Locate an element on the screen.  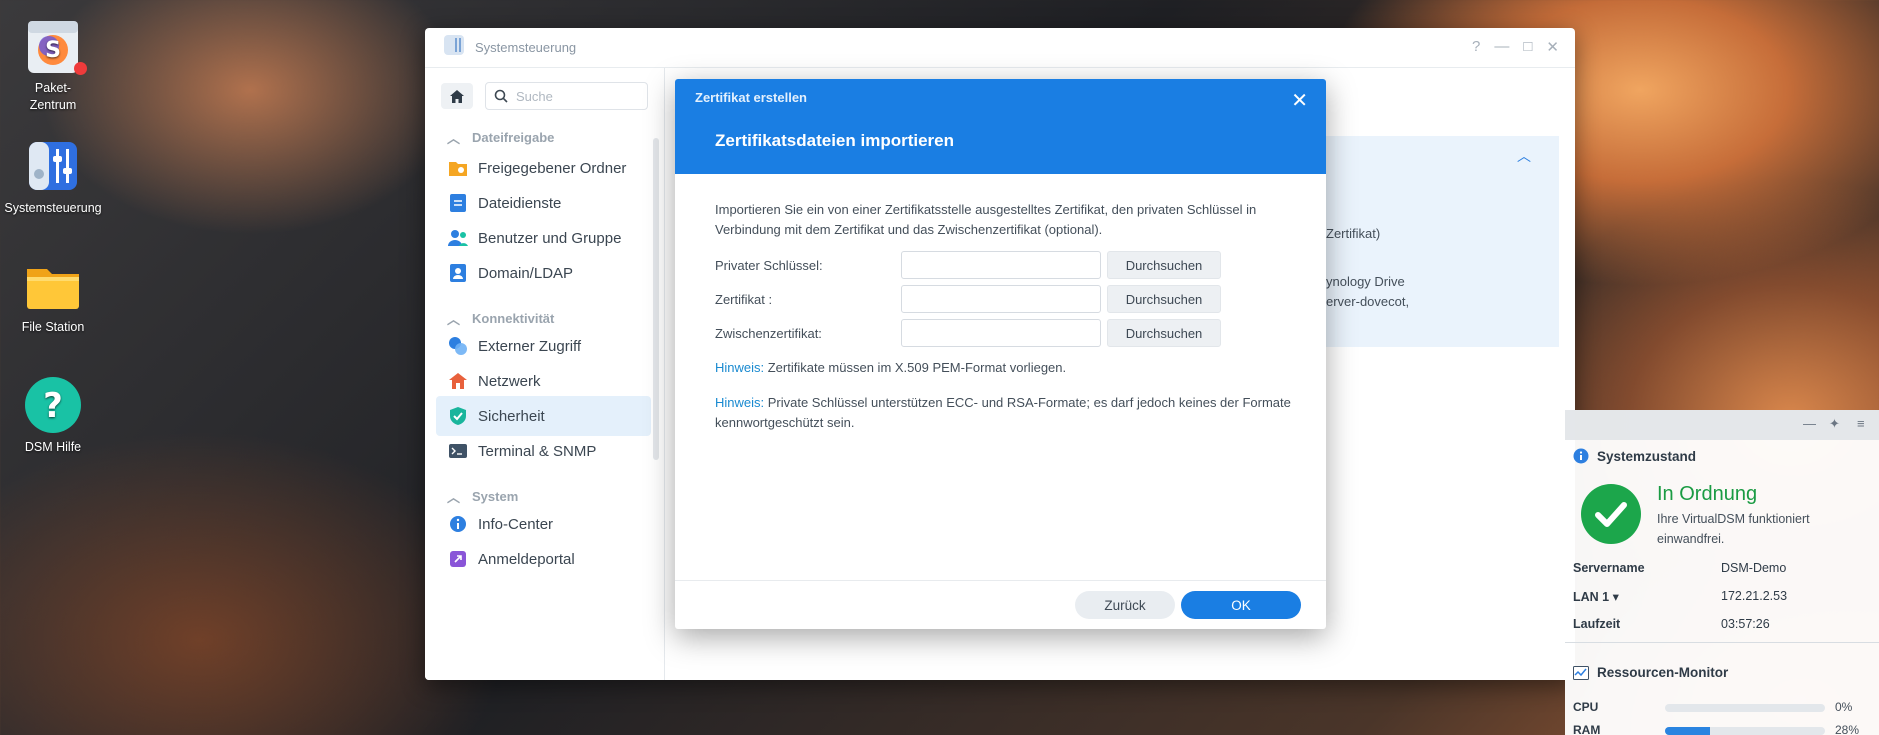
sidebar-item-security: Sicherheit is located at coordinates (543, 416).